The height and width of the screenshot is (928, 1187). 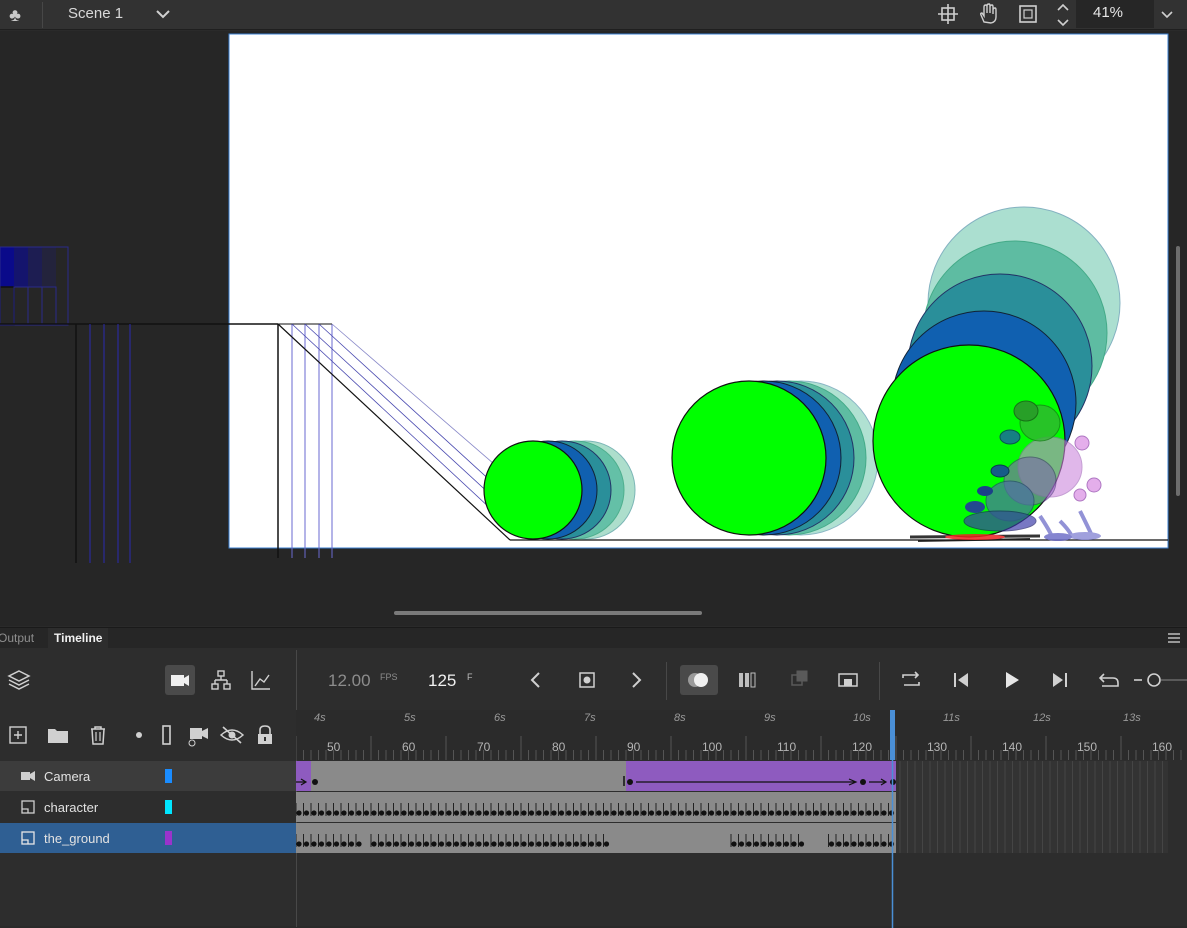 I want to click on loop-playback-icon, so click(x=911, y=680).